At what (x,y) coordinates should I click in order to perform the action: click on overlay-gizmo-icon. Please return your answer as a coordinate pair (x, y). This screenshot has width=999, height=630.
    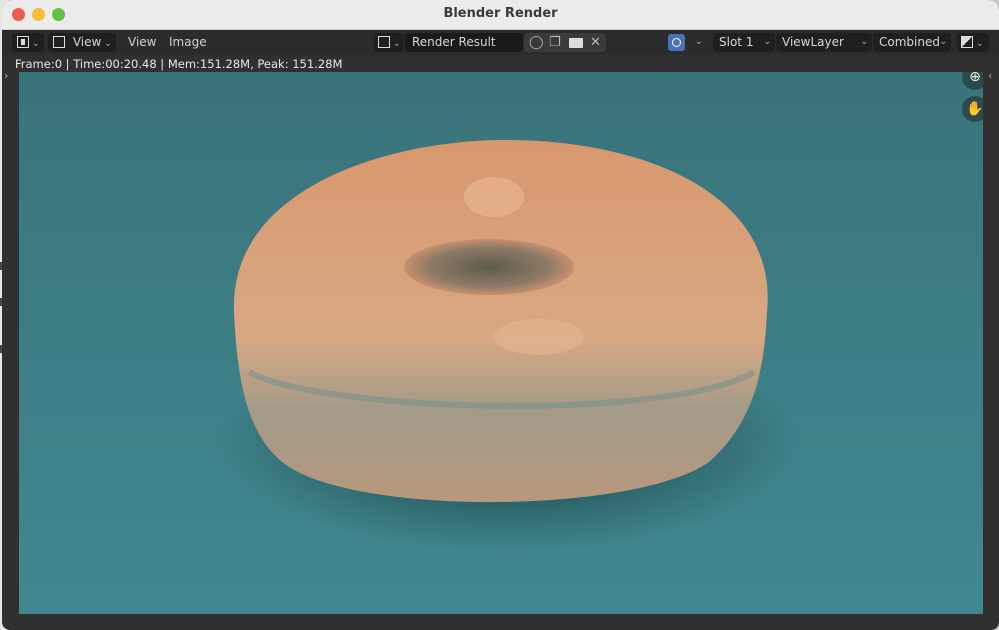
    Looking at the image, I should click on (676, 42).